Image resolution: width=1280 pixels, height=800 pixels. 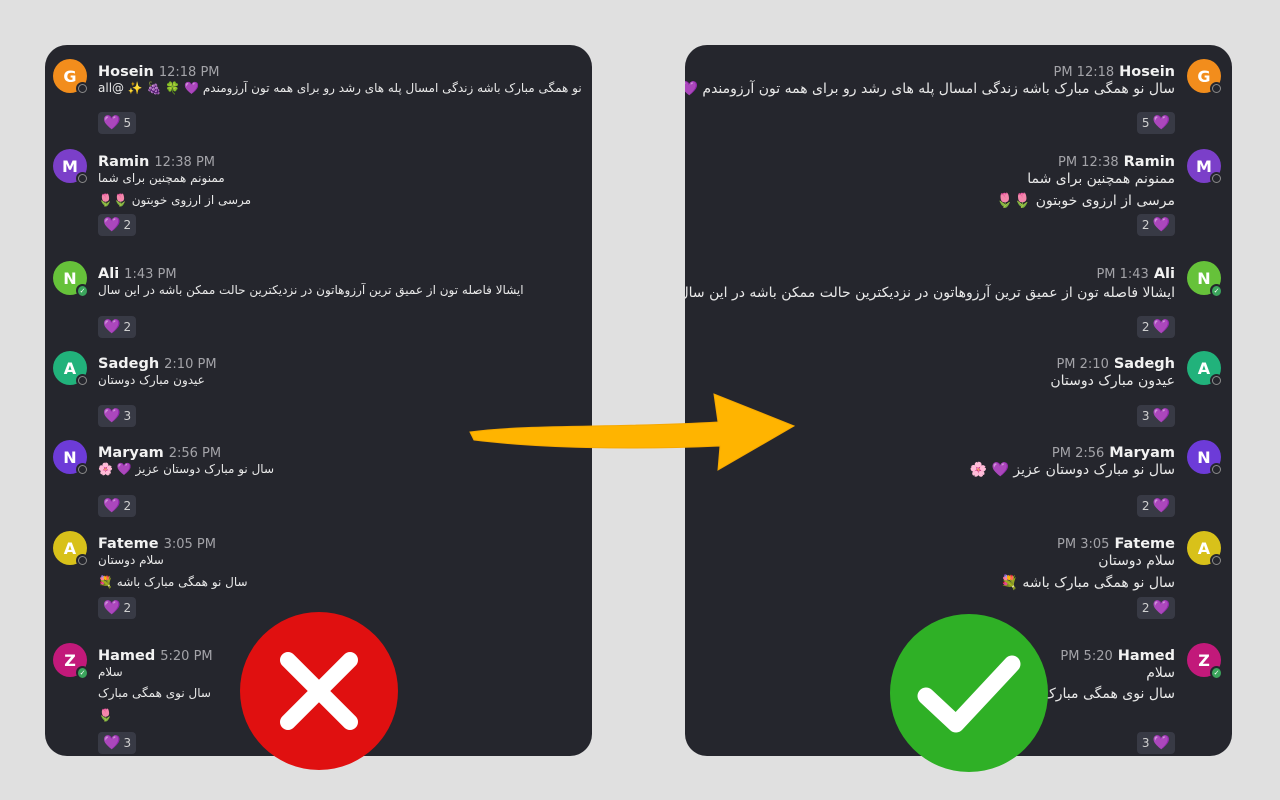 I want to click on avatar-initial: G, so click(x=70, y=76).